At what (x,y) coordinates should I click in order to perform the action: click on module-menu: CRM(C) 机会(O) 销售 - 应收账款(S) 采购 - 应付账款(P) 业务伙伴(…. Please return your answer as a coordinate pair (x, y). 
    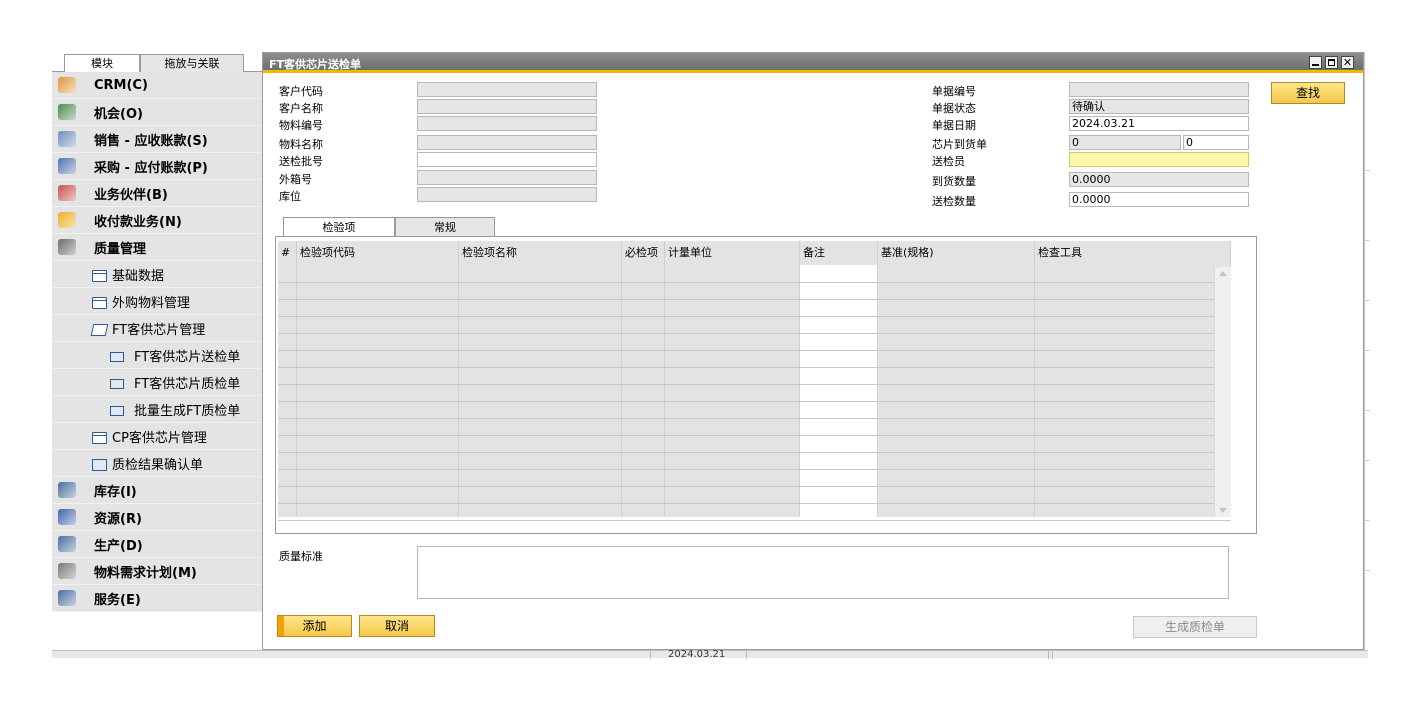
    Looking at the image, I should click on (157, 342).